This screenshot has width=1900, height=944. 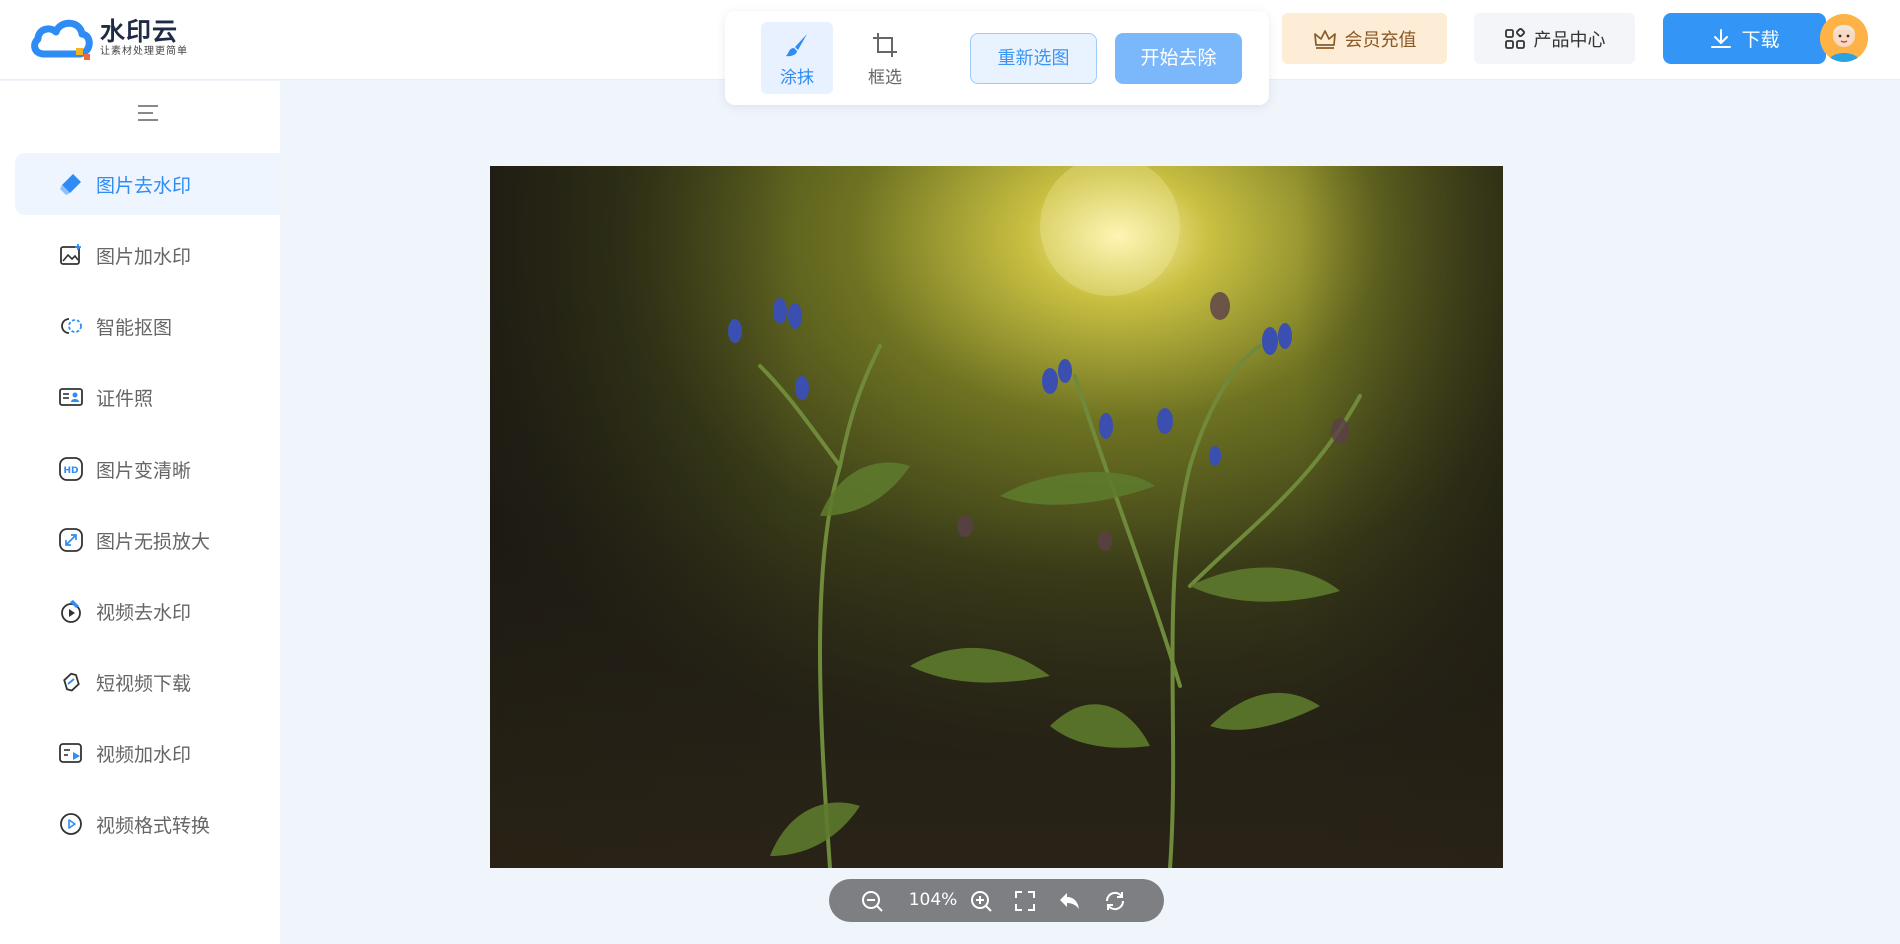 I want to click on product-center-button: 产品中心, so click(x=1554, y=38).